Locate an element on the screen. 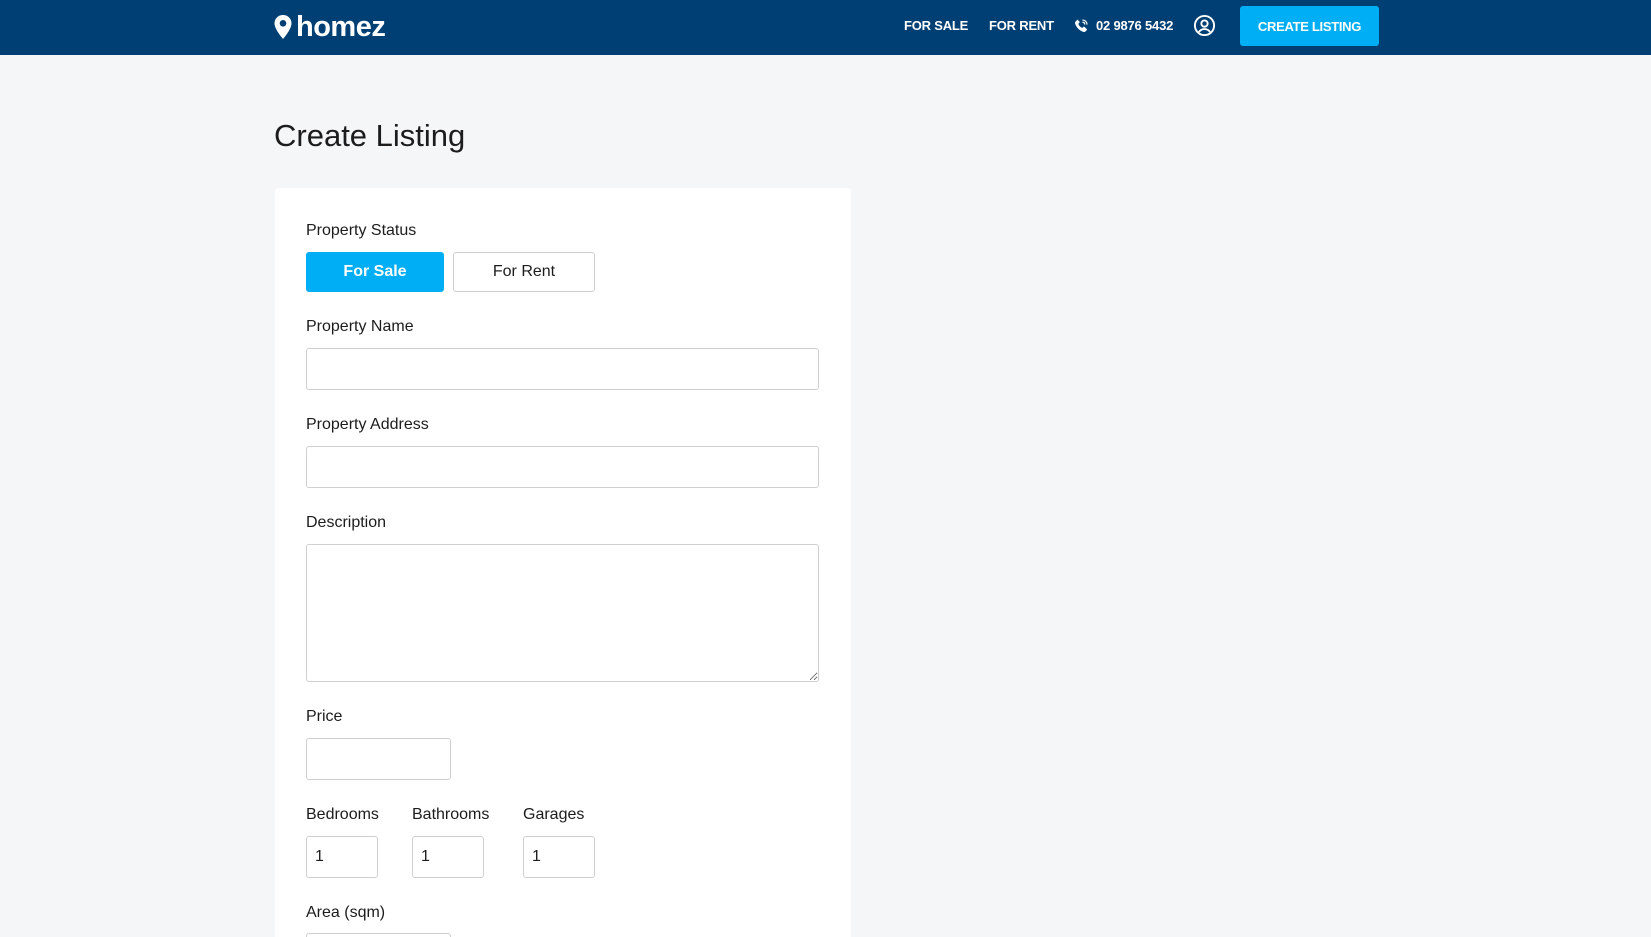 This screenshot has height=937, width=1651. property-name-label: Property Name is located at coordinates (360, 326).